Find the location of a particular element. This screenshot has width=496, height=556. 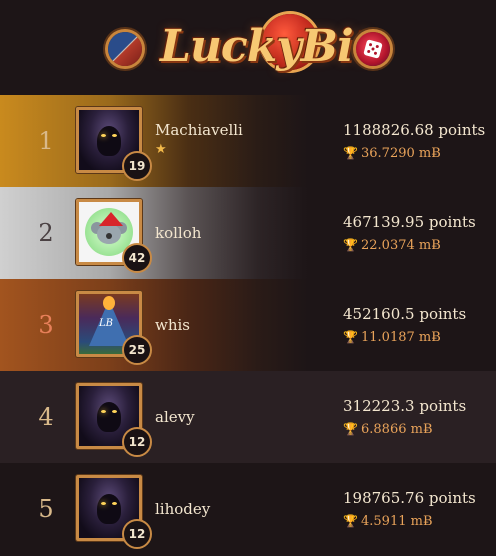

points-value: 312223.3 points is located at coordinates (405, 406).